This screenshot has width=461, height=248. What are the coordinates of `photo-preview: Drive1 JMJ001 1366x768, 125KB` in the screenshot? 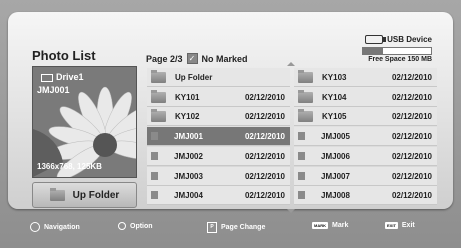 It's located at (84, 122).